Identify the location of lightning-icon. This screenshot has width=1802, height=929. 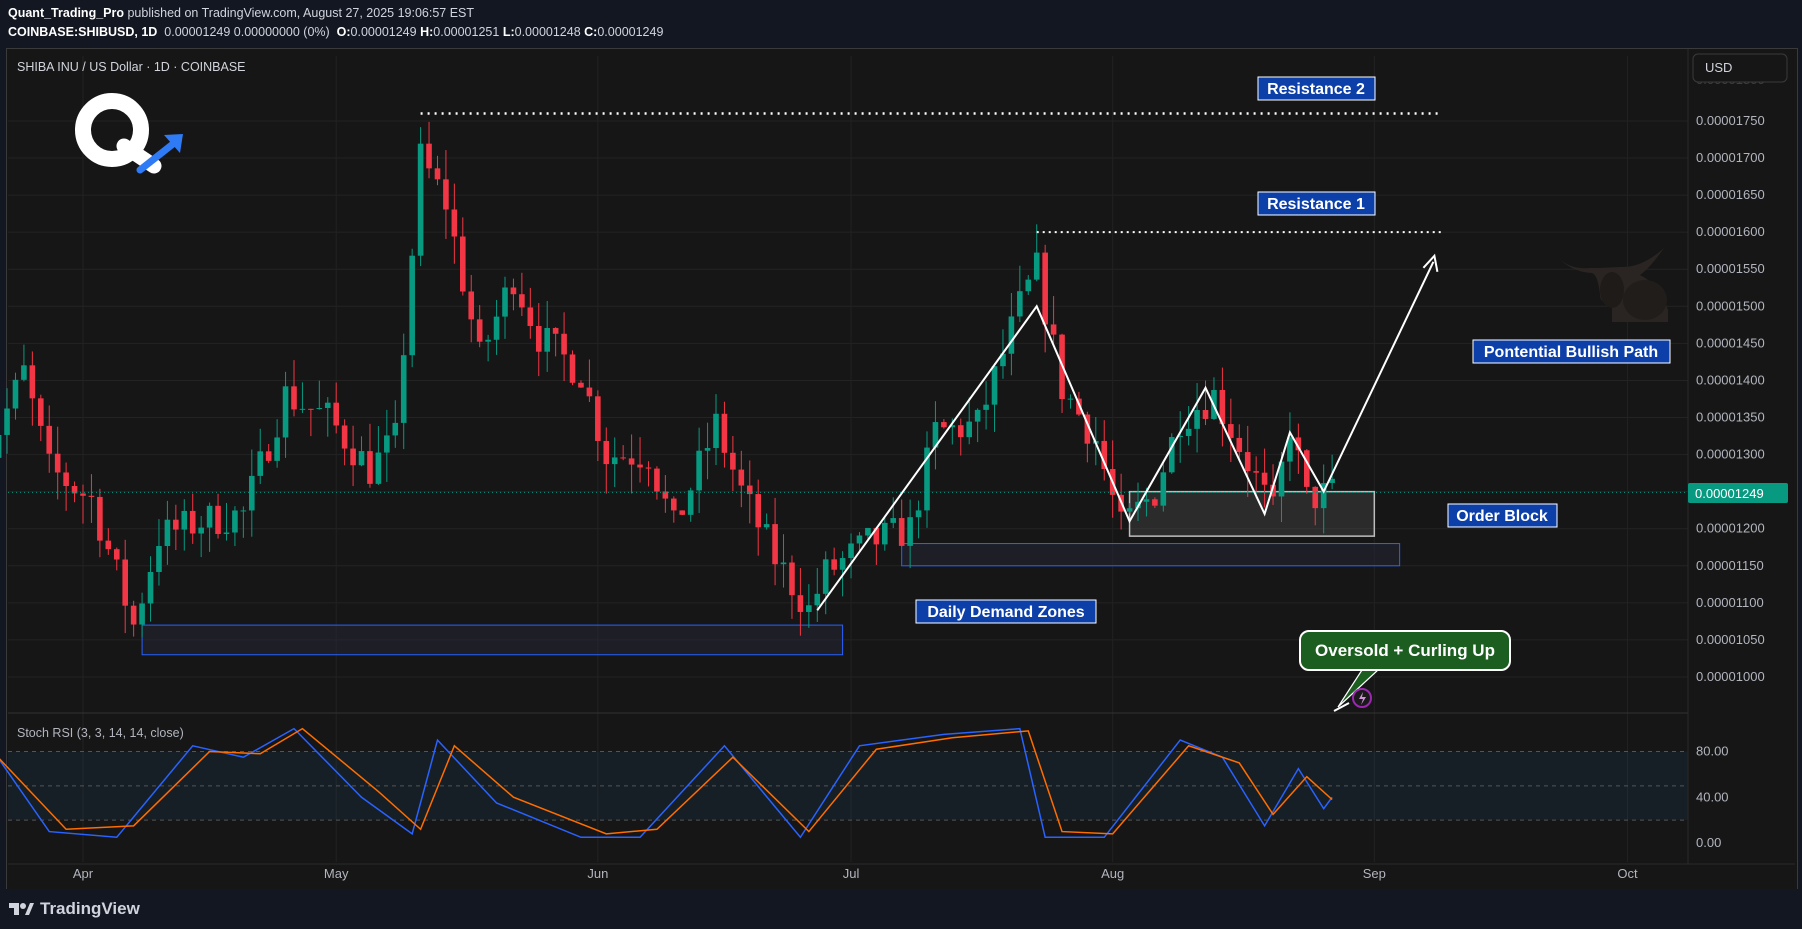
(1362, 698).